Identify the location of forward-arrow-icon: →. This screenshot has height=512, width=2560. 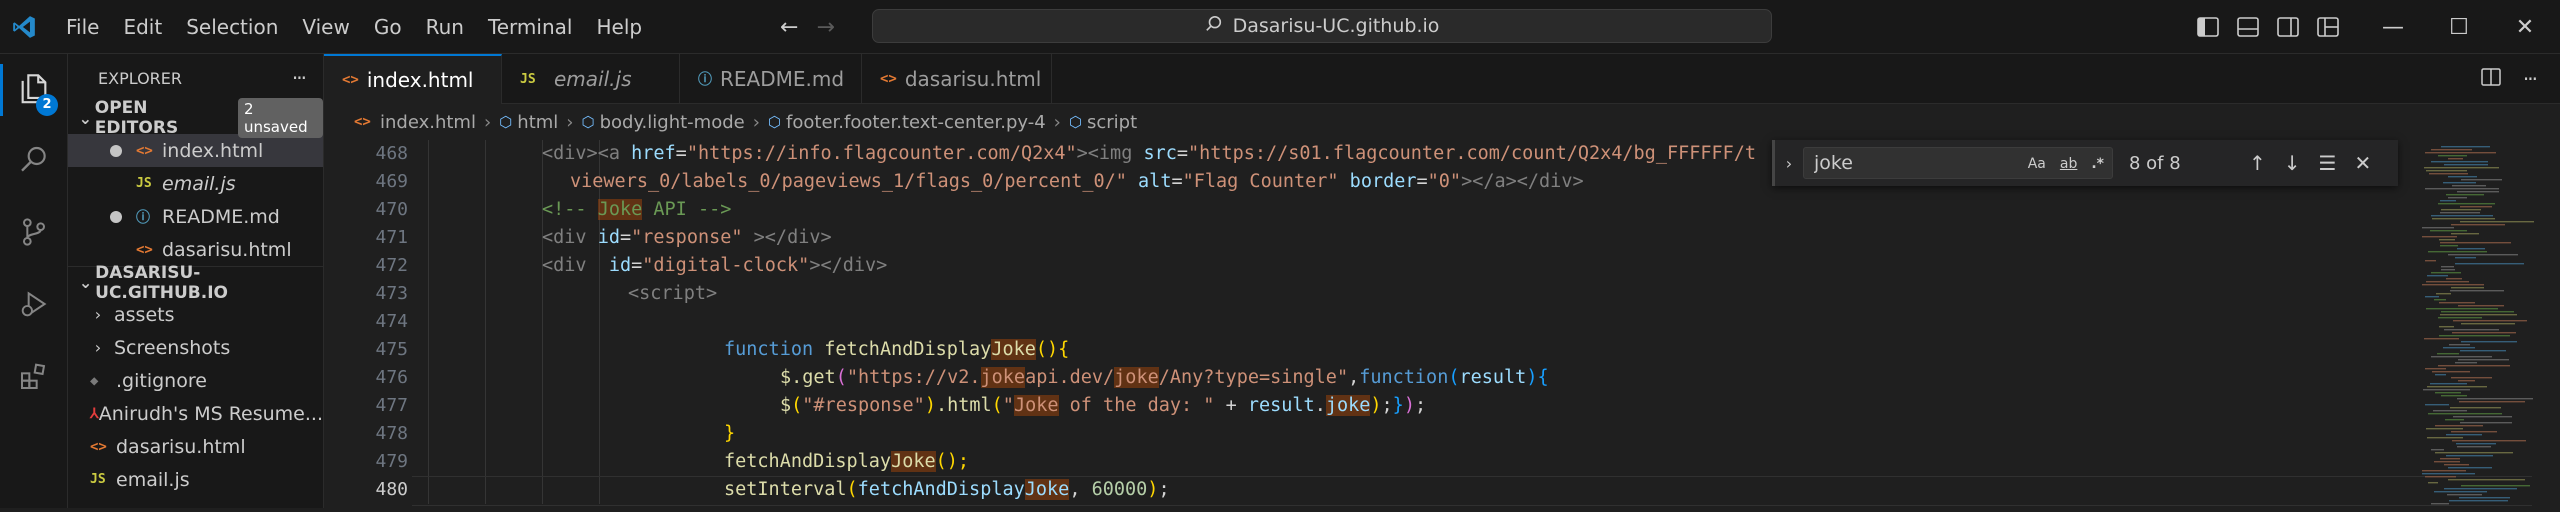
(825, 27).